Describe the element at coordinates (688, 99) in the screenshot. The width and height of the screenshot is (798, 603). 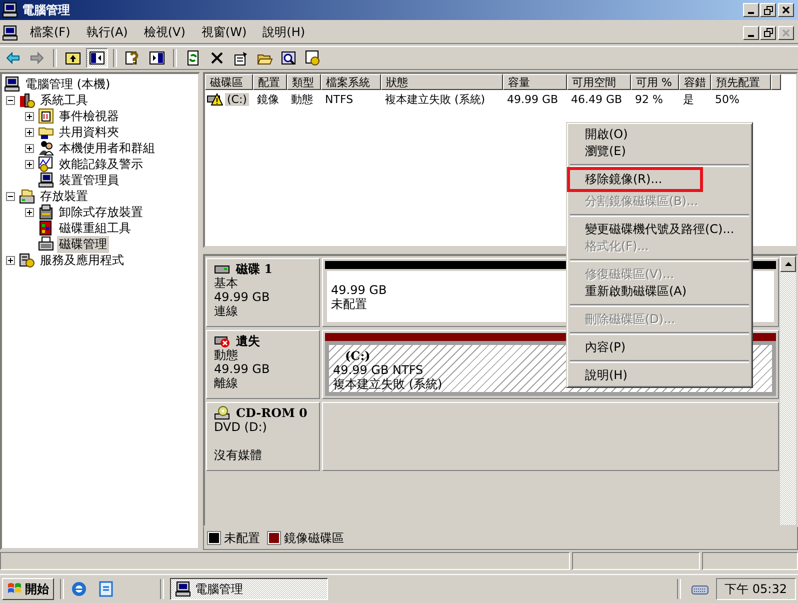
I see `table-cell-text: 是` at that location.